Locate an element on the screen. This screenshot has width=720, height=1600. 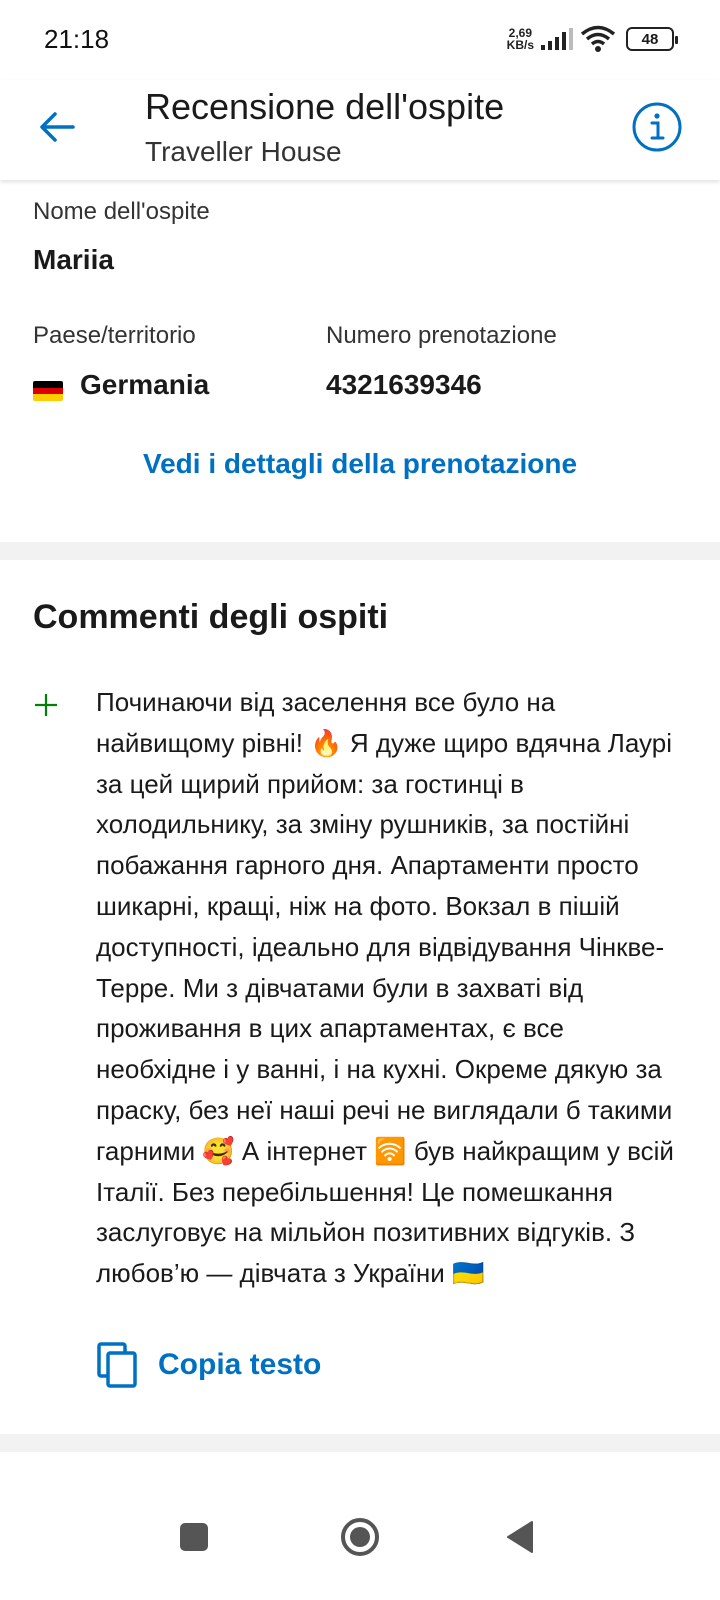
recents-button is located at coordinates (194, 1537).